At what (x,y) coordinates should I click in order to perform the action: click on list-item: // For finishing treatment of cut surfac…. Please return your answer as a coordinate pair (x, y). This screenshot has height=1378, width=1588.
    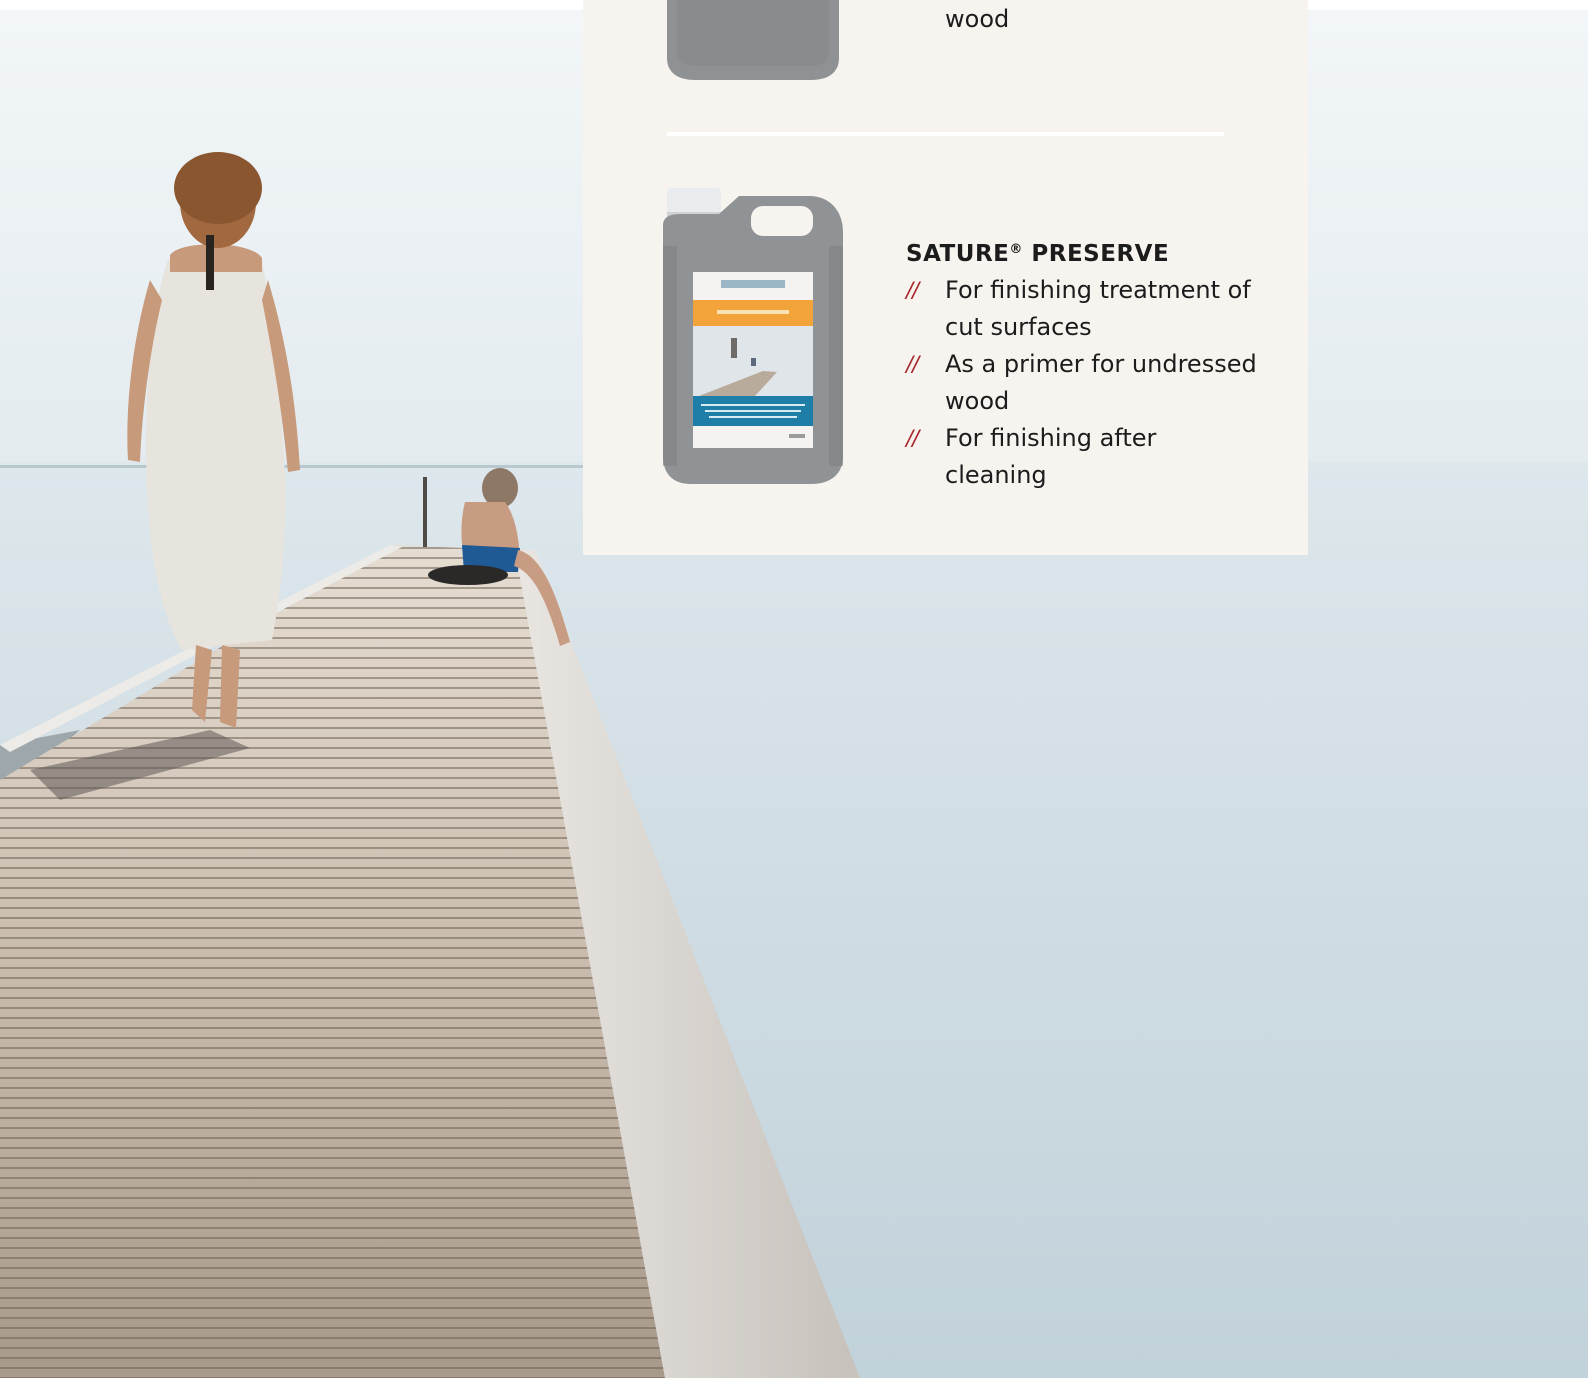
    Looking at the image, I should click on (1085, 309).